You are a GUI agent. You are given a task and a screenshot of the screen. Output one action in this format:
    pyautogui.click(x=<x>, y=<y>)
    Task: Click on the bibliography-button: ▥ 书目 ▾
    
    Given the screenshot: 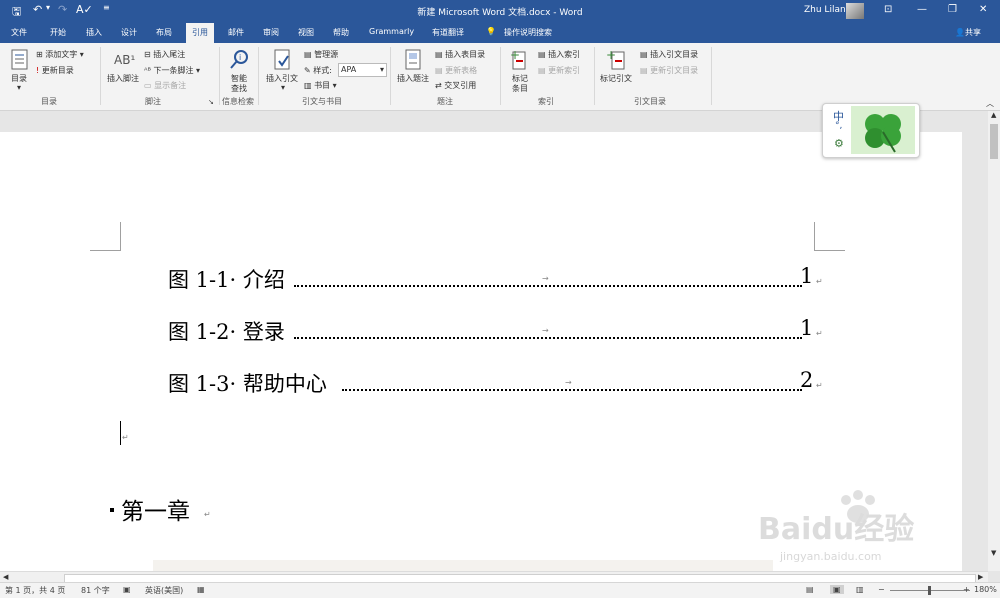 What is the action you would take?
    pyautogui.click(x=320, y=85)
    